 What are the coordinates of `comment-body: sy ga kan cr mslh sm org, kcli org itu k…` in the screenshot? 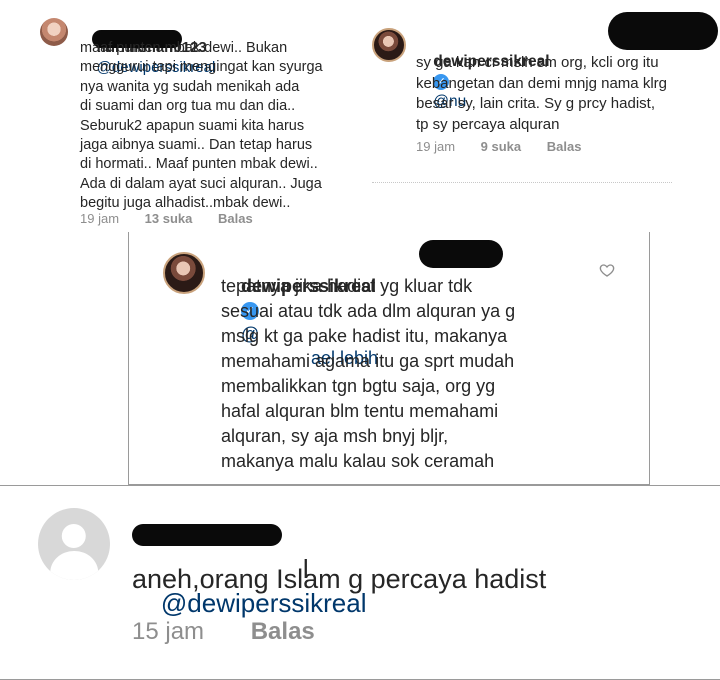 It's located at (541, 93).